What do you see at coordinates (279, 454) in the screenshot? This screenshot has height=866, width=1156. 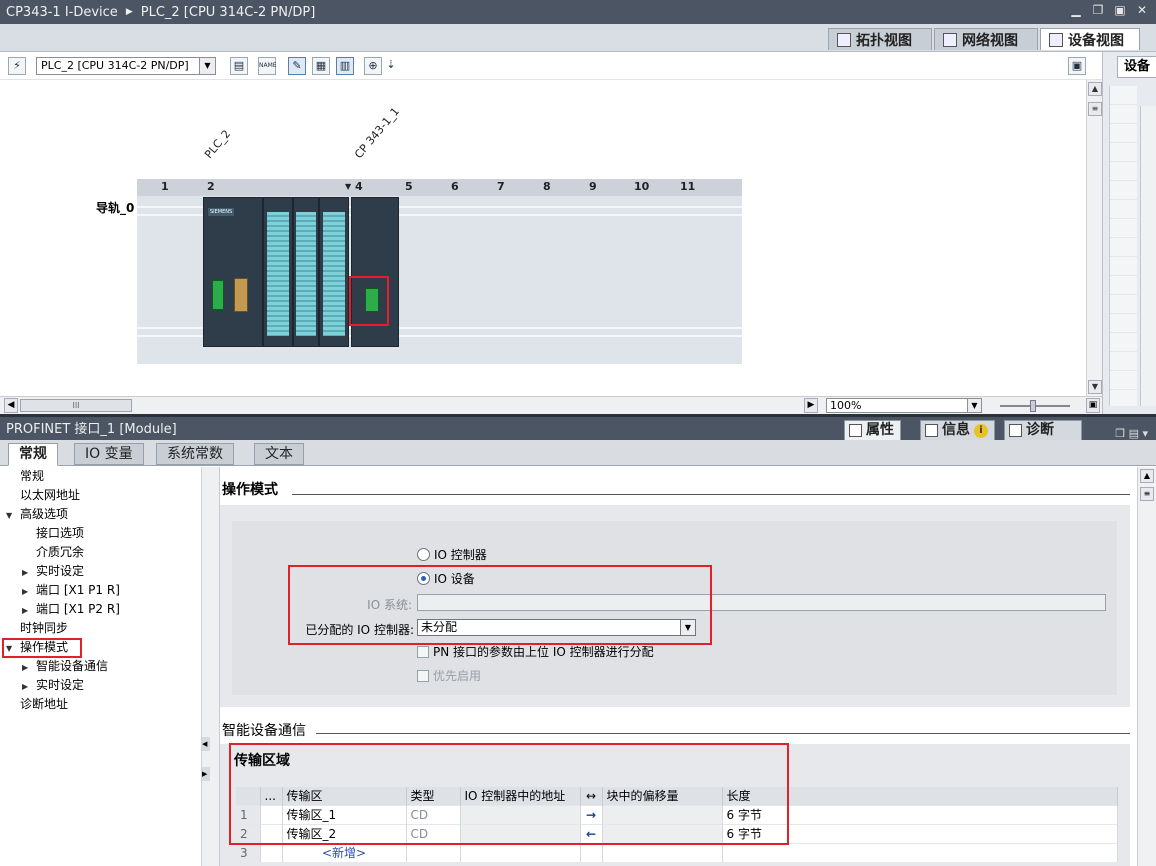 I see `tab-texts: 文本` at bounding box center [279, 454].